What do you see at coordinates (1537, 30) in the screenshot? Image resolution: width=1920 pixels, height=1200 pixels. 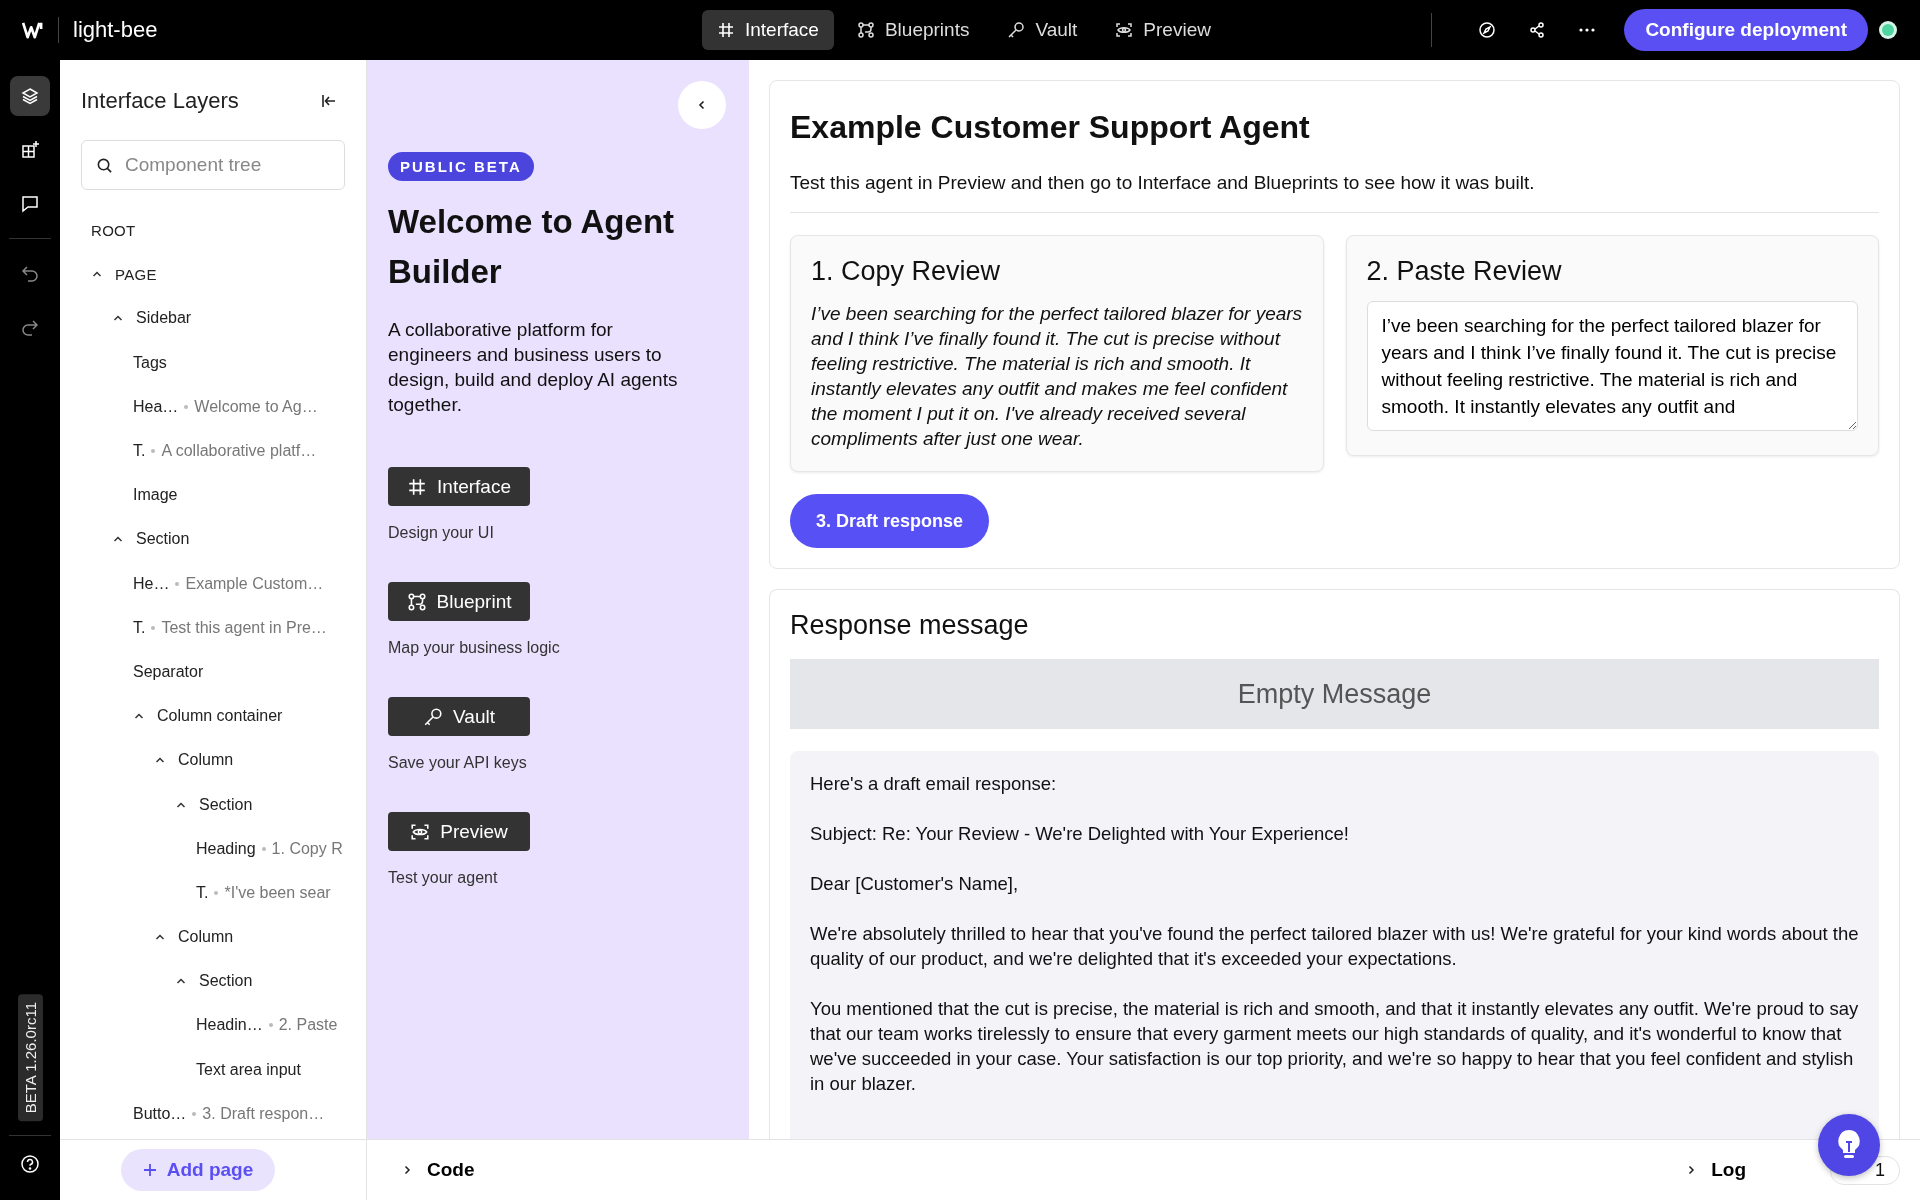 I see `share-icon` at bounding box center [1537, 30].